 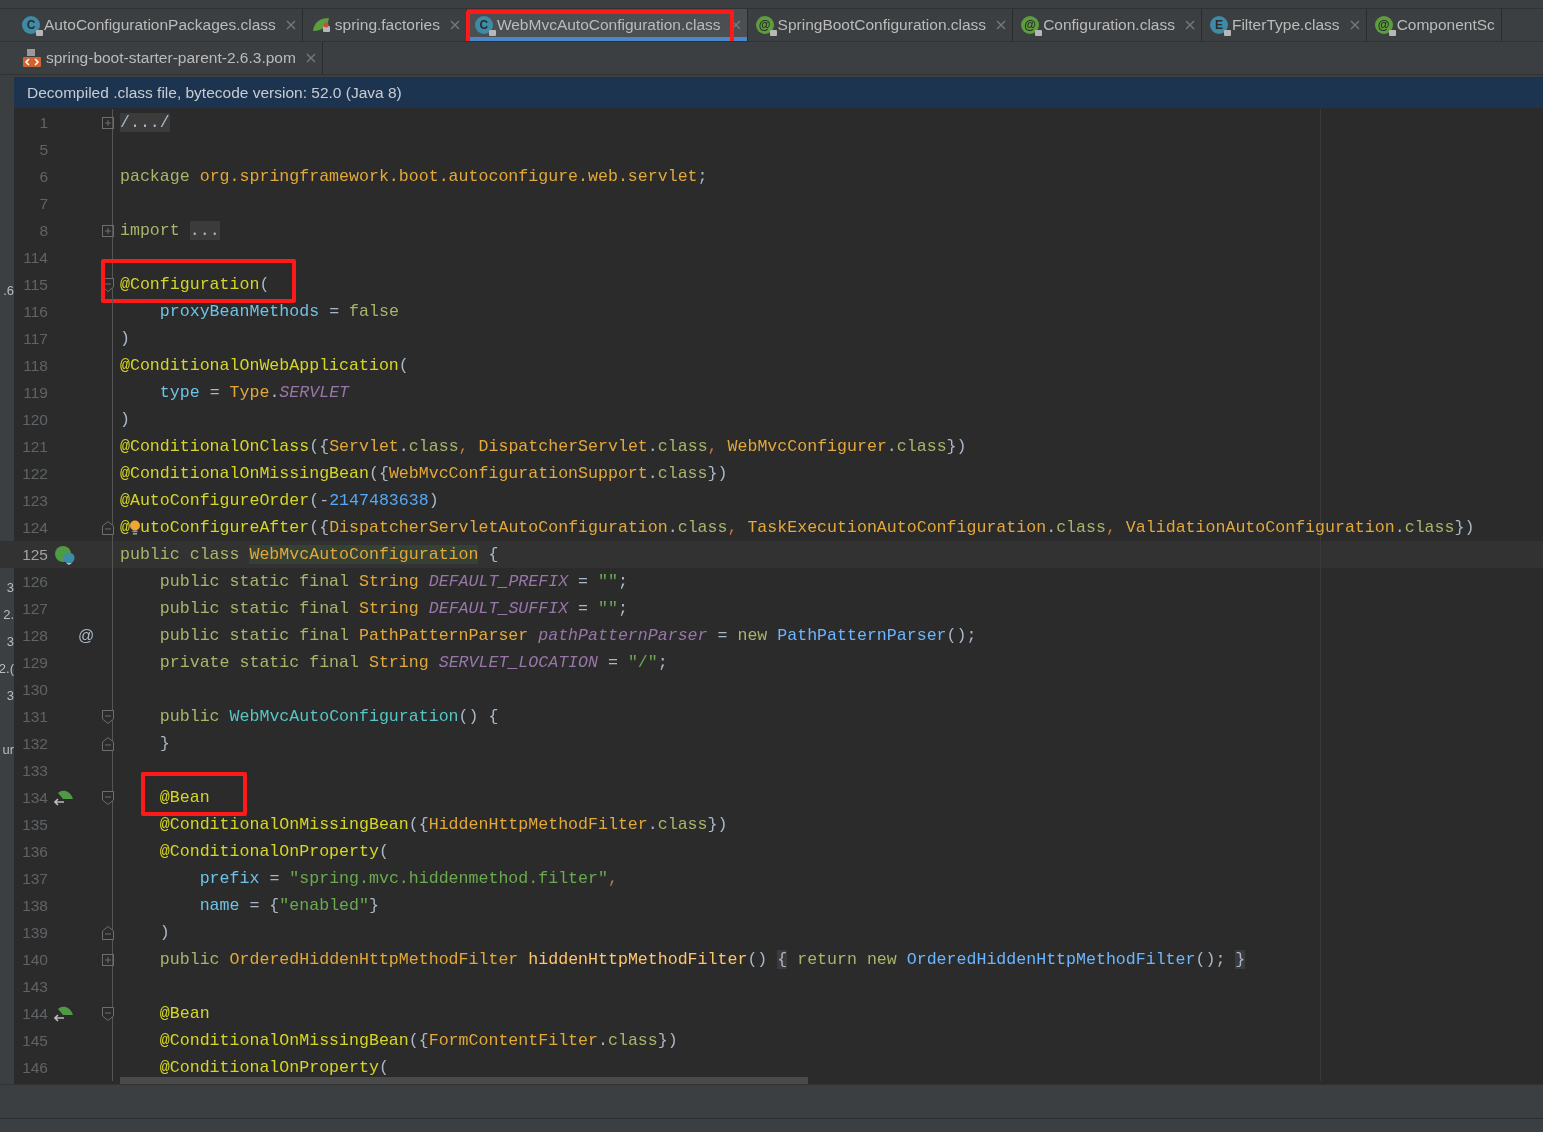 I want to click on line-number: 116, so click(x=35, y=311).